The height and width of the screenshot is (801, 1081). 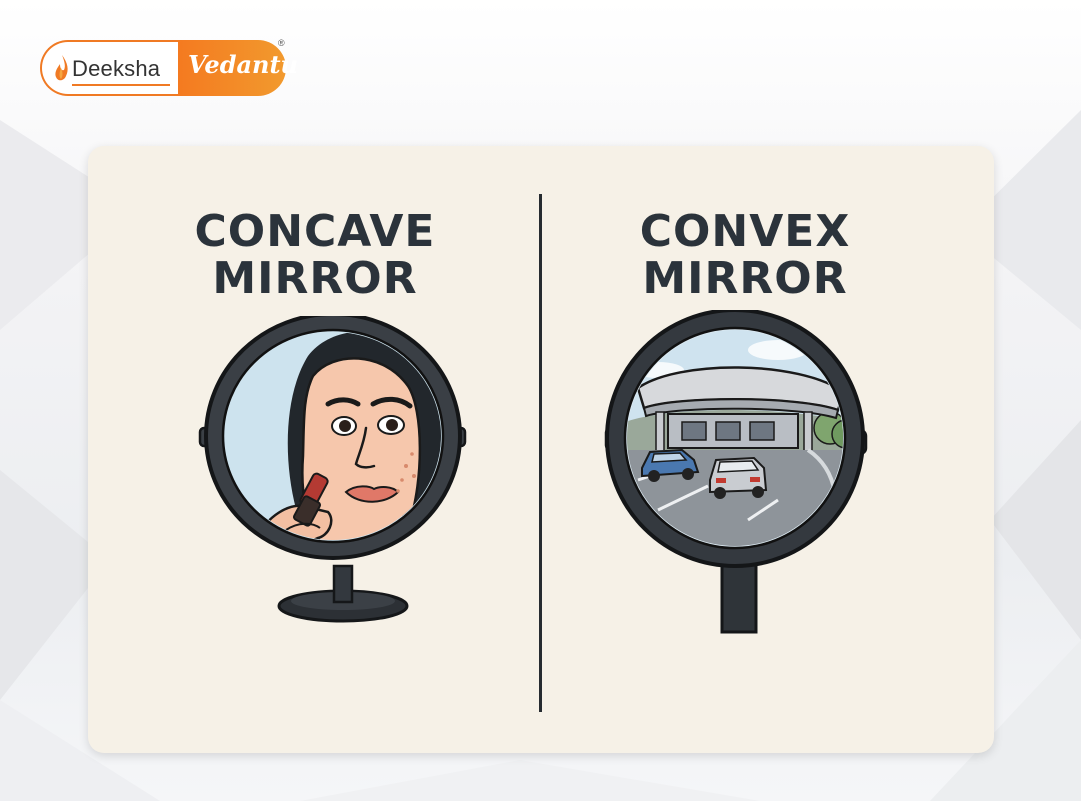 What do you see at coordinates (281, 43) in the screenshot?
I see `registered-mark: ®` at bounding box center [281, 43].